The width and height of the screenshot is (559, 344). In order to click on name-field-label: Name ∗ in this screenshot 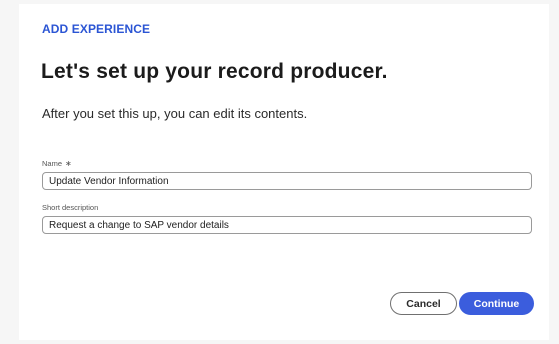, I will do `click(57, 163)`.